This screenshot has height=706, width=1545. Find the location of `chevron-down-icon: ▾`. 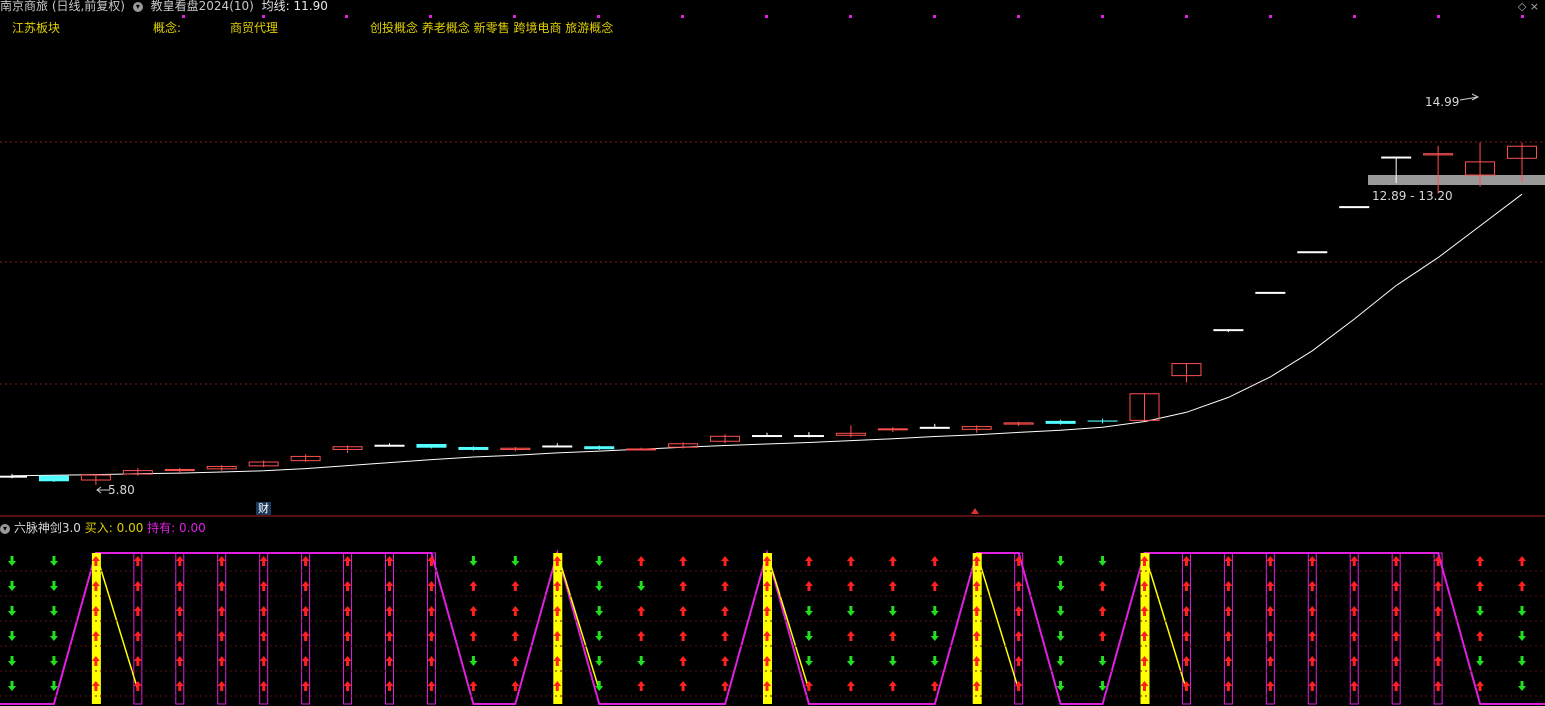

chevron-down-icon: ▾ is located at coordinates (5, 528).